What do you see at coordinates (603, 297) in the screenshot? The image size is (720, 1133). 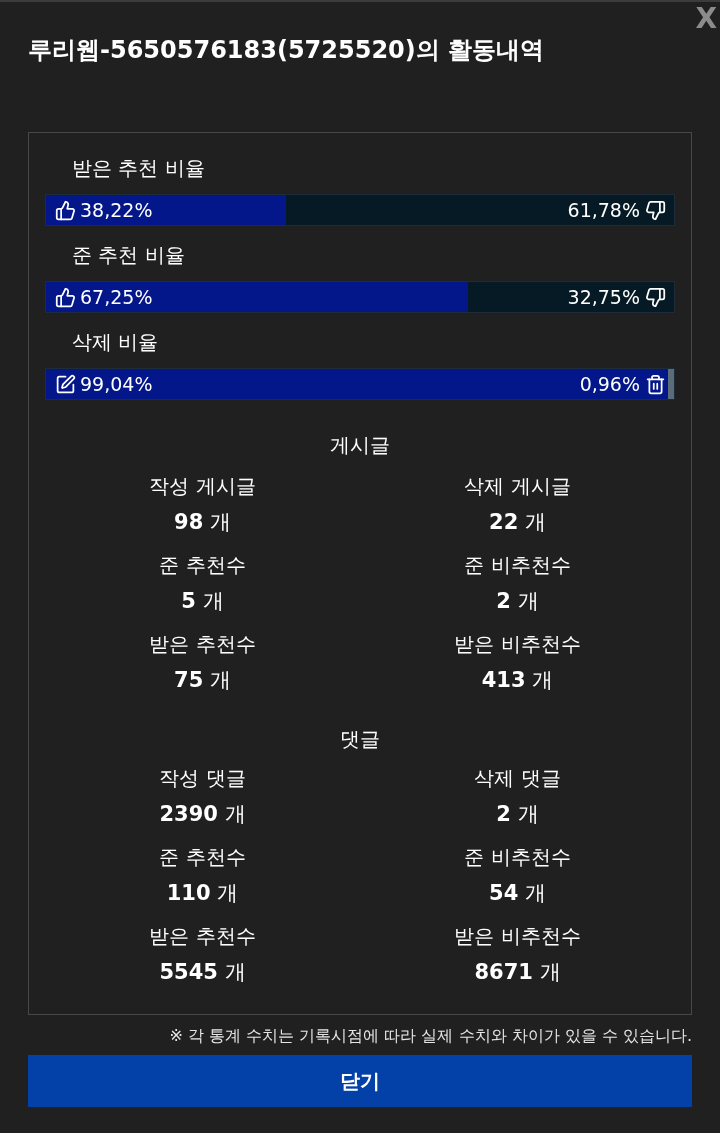 I see `ratio-value: 32,75%` at bounding box center [603, 297].